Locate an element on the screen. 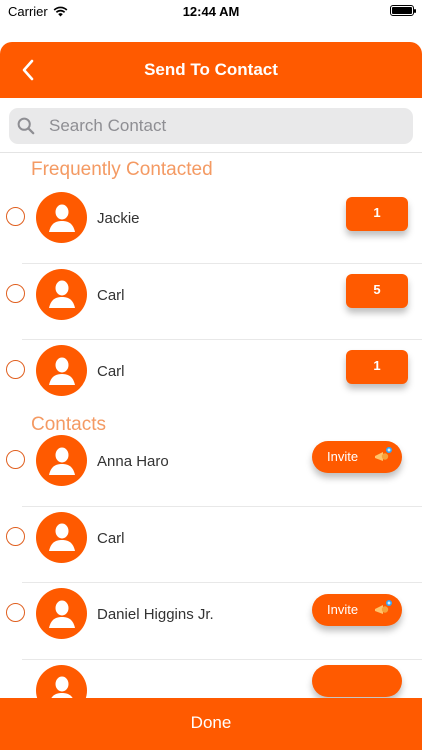 The height and width of the screenshot is (750, 422). contact-name: Jackie is located at coordinates (118, 218).